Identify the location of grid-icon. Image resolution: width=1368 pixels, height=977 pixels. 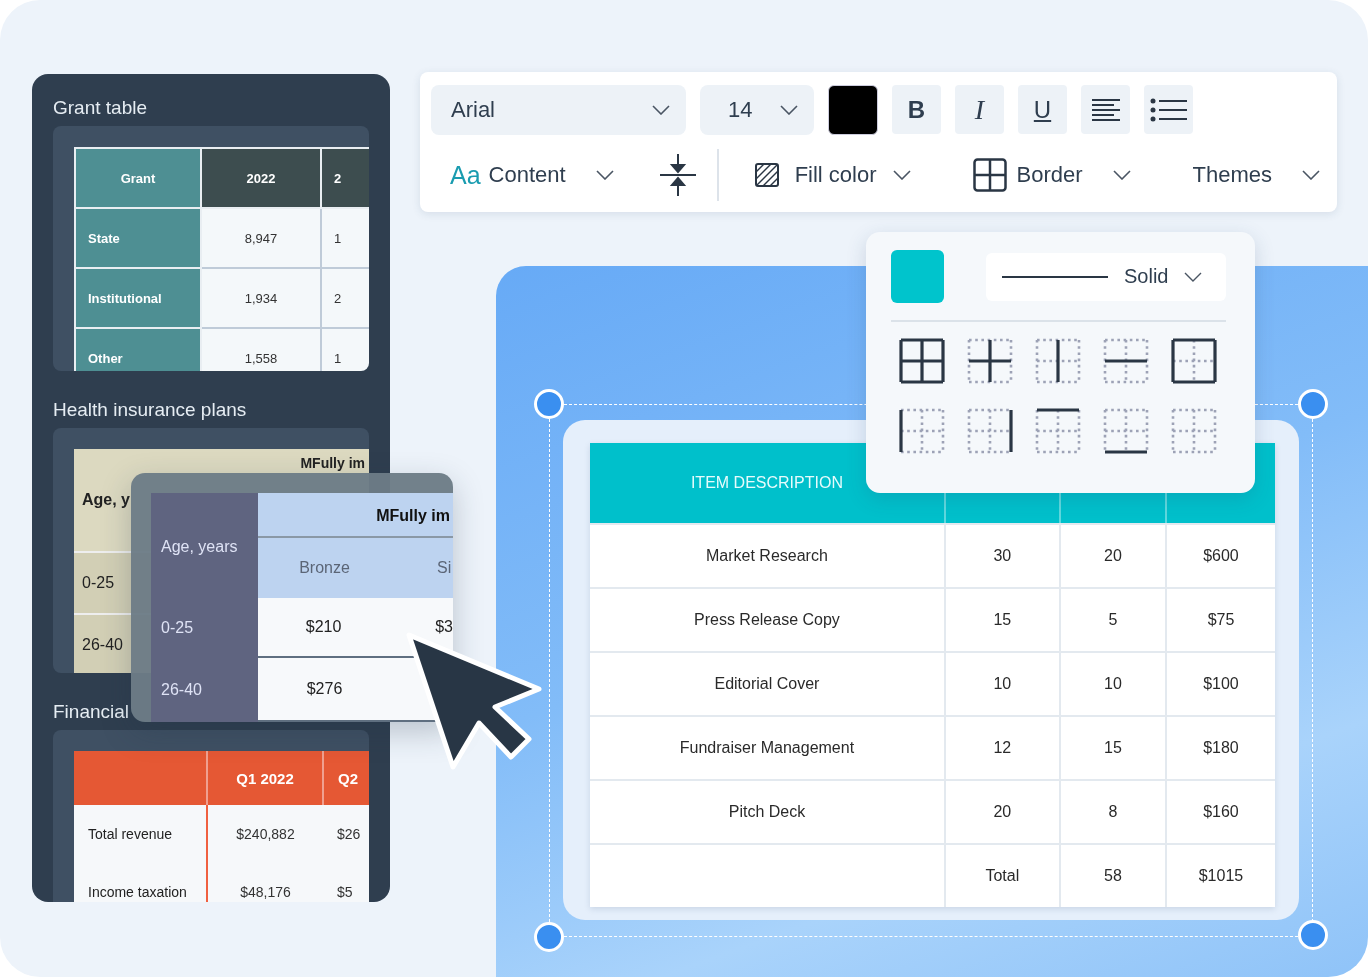
(989, 175).